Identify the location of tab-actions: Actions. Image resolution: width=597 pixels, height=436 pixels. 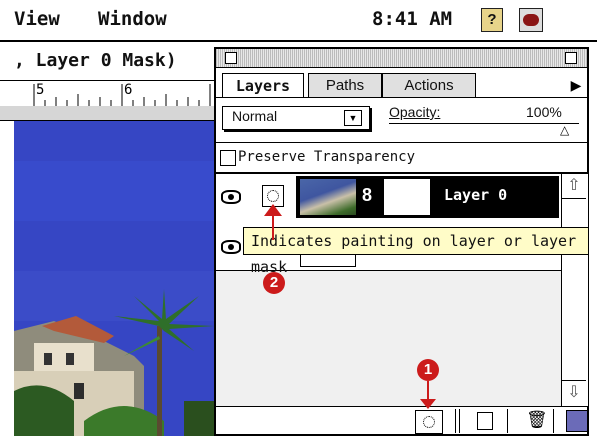
(429, 85).